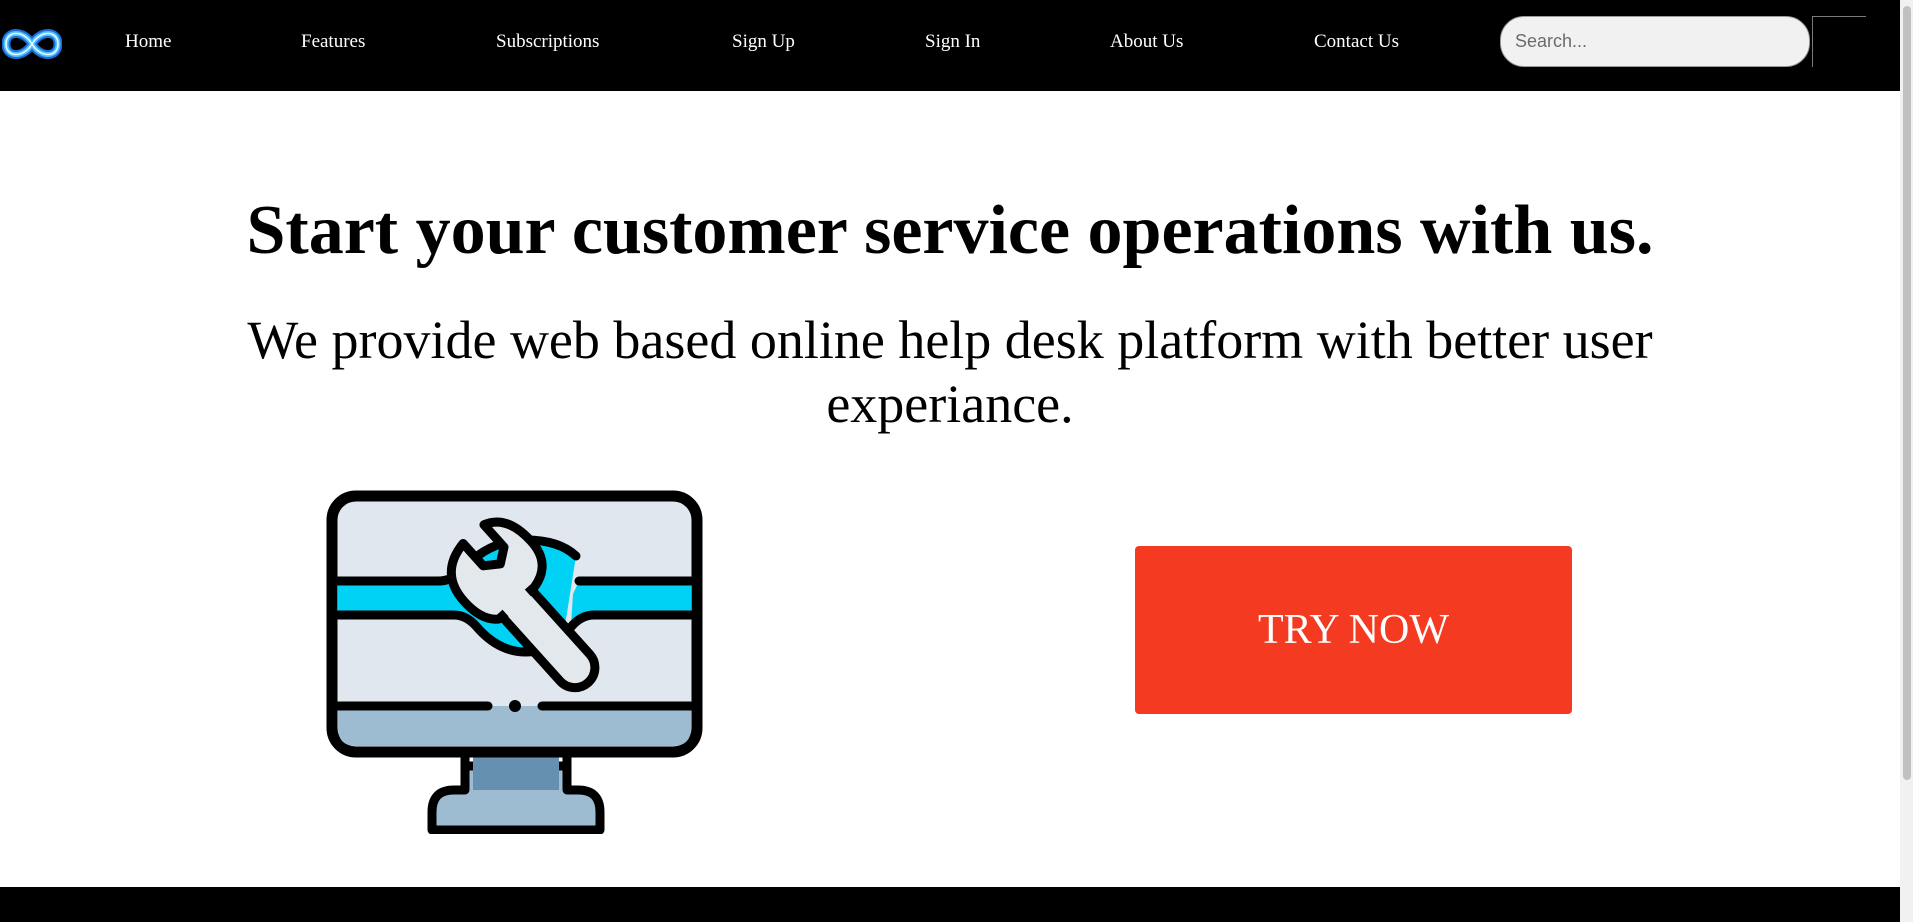  What do you see at coordinates (148, 42) in the screenshot?
I see `nav-home: Home` at bounding box center [148, 42].